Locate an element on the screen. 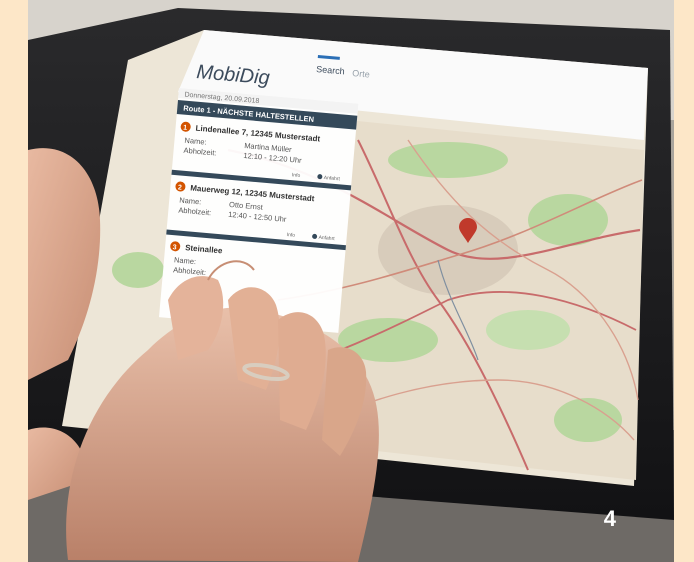 This screenshot has height=562, width=694. image-number-badge: 4 is located at coordinates (609, 518).